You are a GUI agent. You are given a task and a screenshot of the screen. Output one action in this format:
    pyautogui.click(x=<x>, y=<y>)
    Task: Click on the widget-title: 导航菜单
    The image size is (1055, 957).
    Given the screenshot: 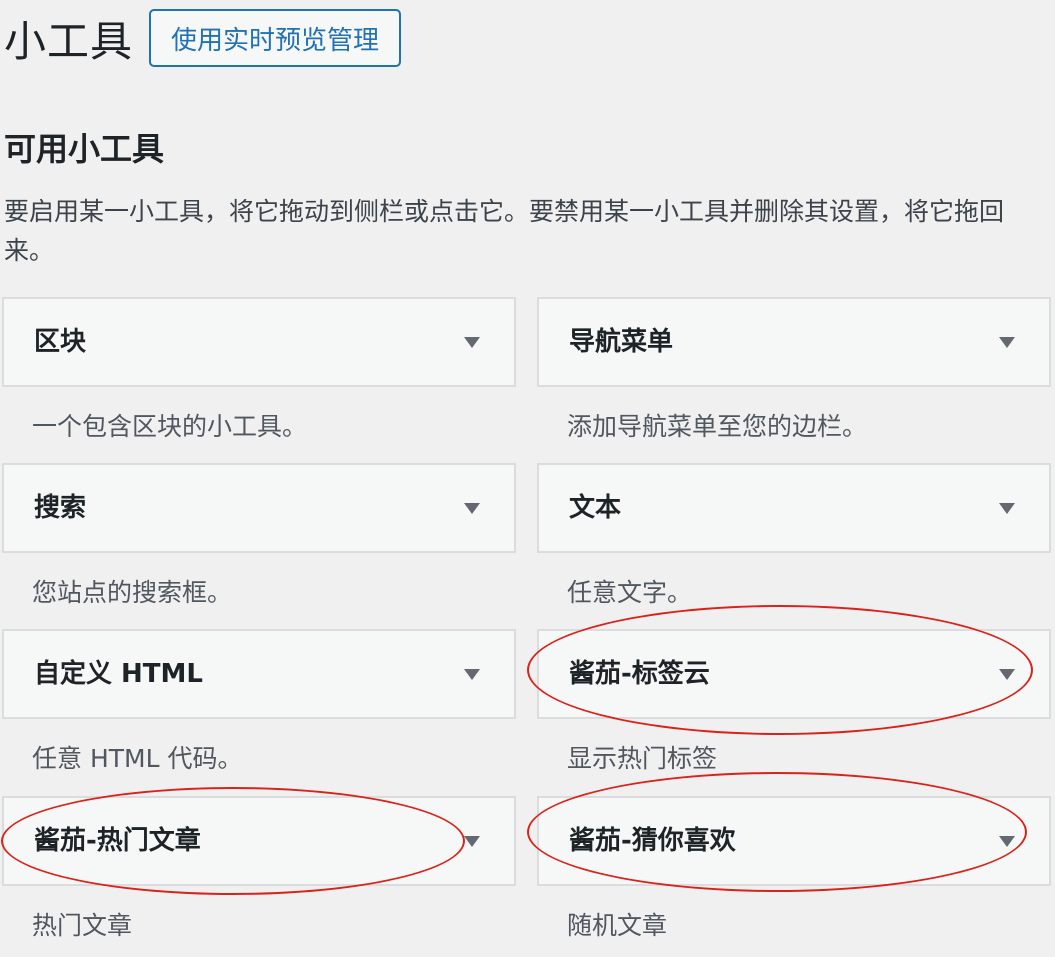 What is the action you would take?
    pyautogui.click(x=621, y=342)
    